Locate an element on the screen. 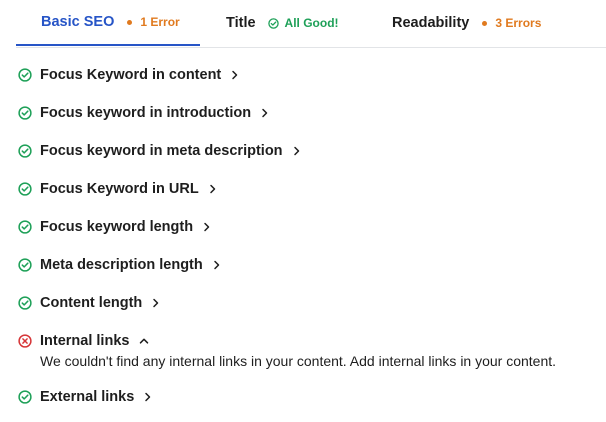  seo-check-item: External links is located at coordinates (311, 397).